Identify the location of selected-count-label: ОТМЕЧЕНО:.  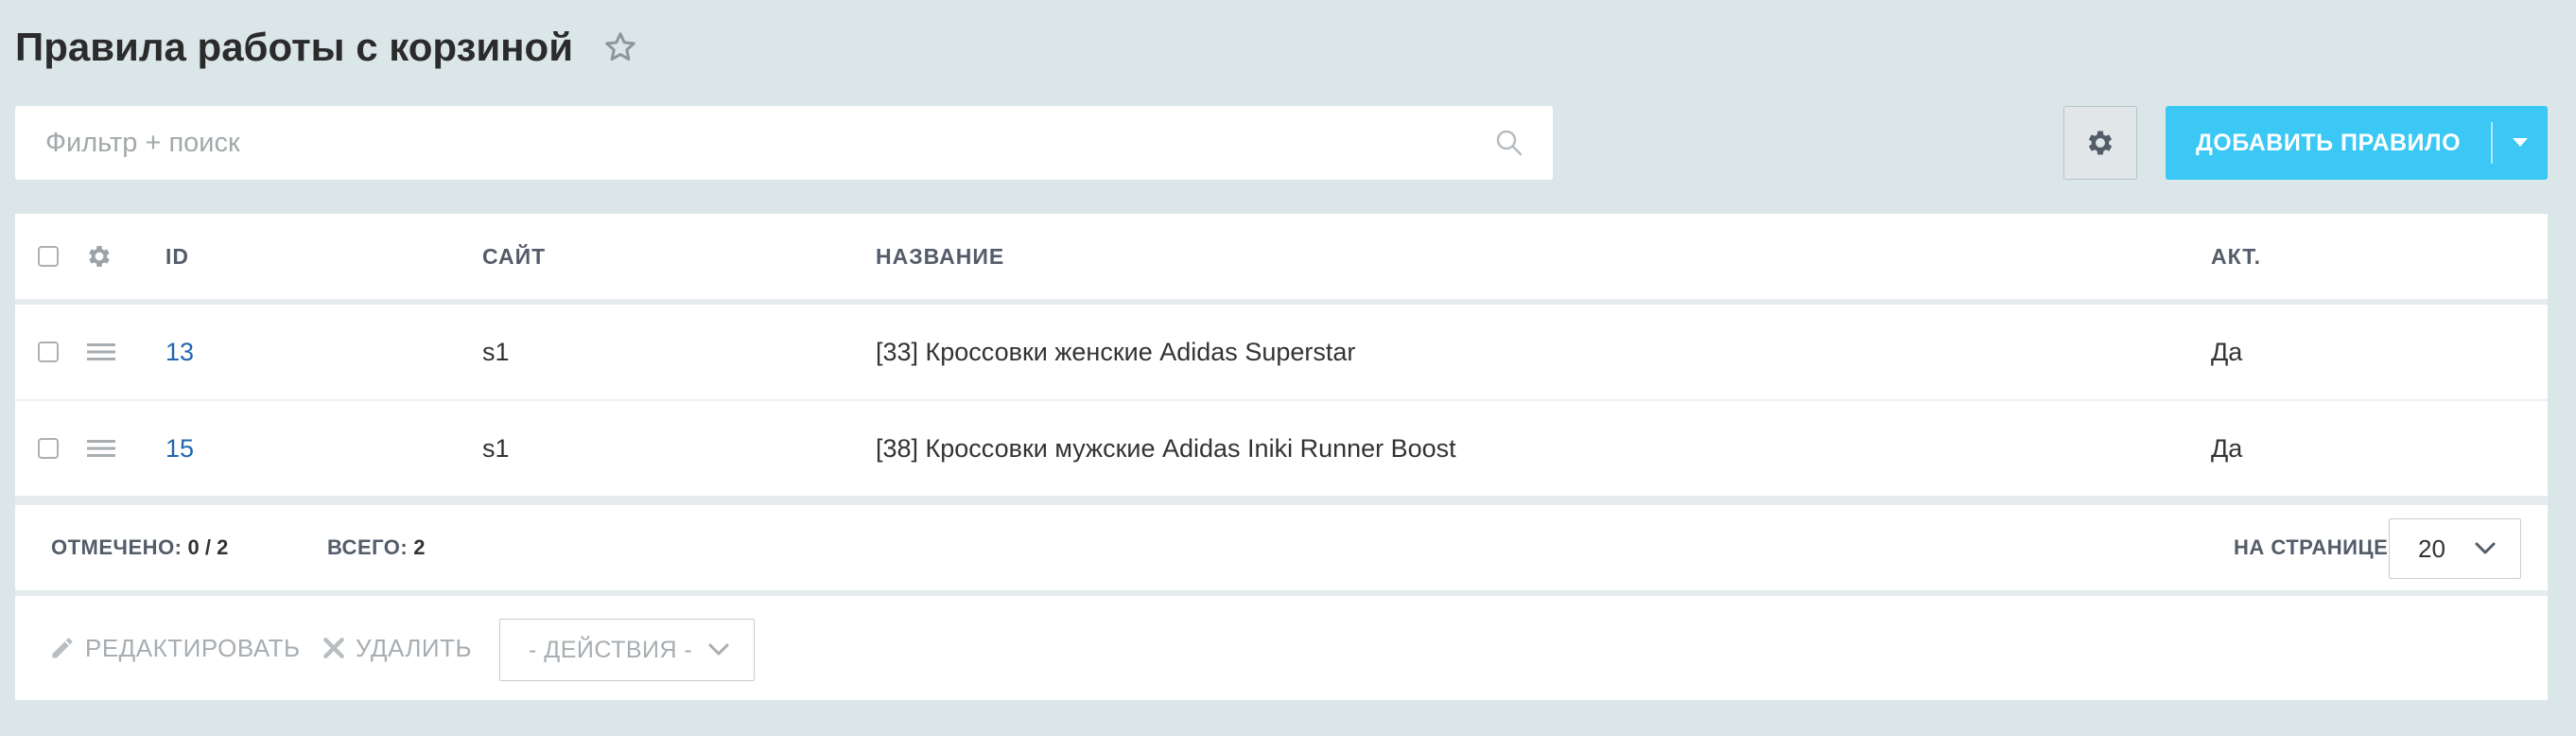
(117, 547).